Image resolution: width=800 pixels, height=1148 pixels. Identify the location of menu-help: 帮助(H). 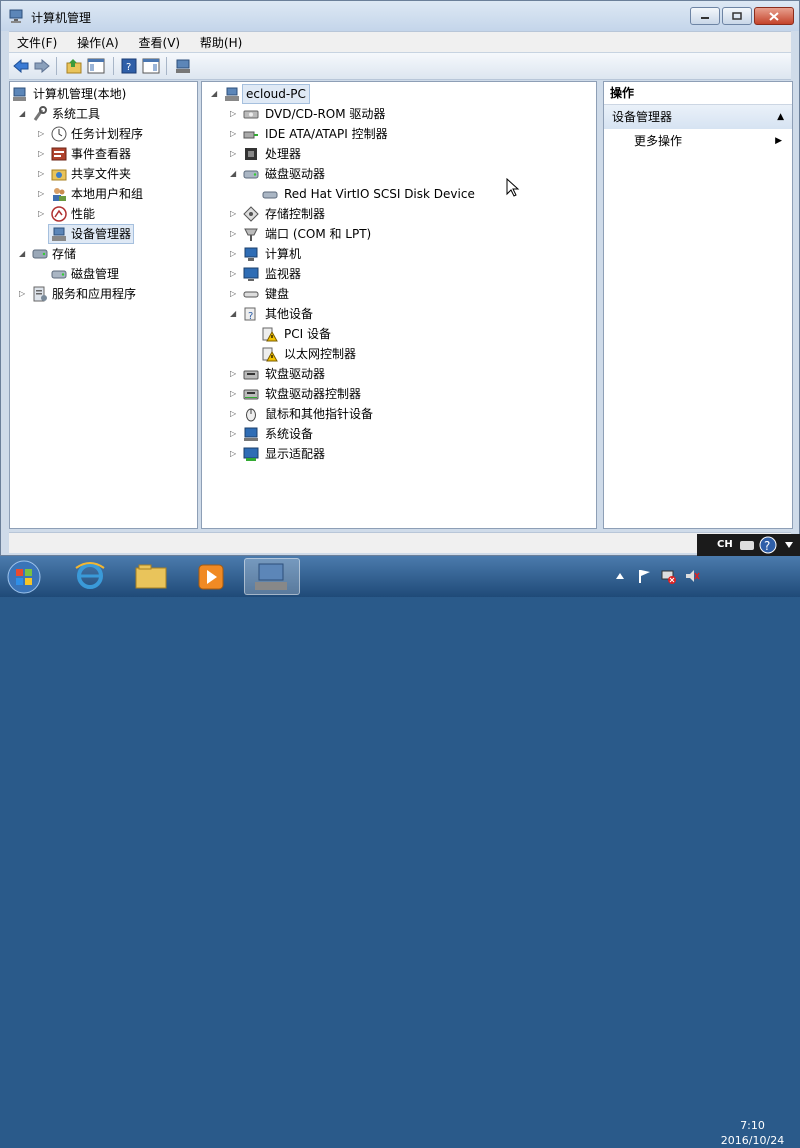
(221, 42).